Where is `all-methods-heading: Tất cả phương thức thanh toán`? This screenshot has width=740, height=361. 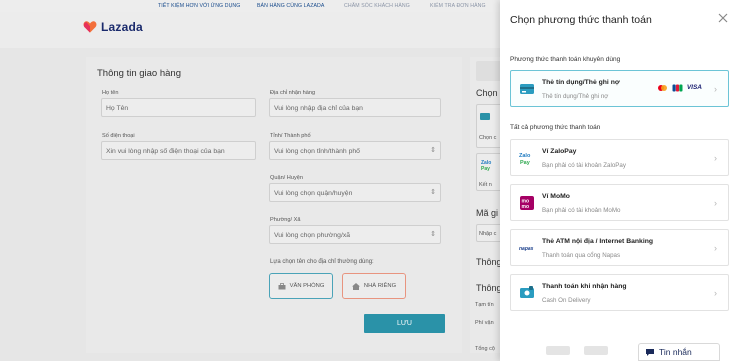 all-methods-heading: Tất cả phương thức thanh toán is located at coordinates (555, 127).